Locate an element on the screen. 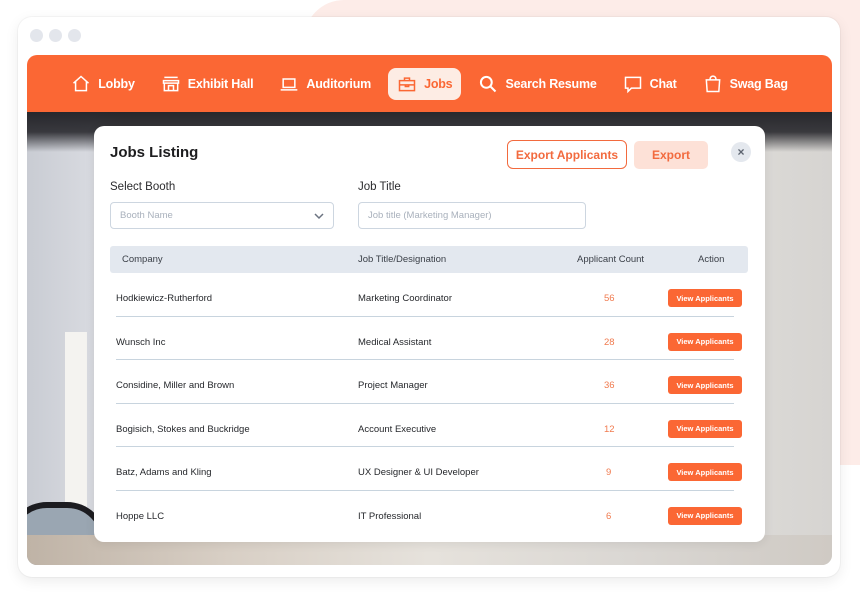 Image resolution: width=860 pixels, height=600 pixels. nav-item-label: Exhibit Hall is located at coordinates (220, 83).